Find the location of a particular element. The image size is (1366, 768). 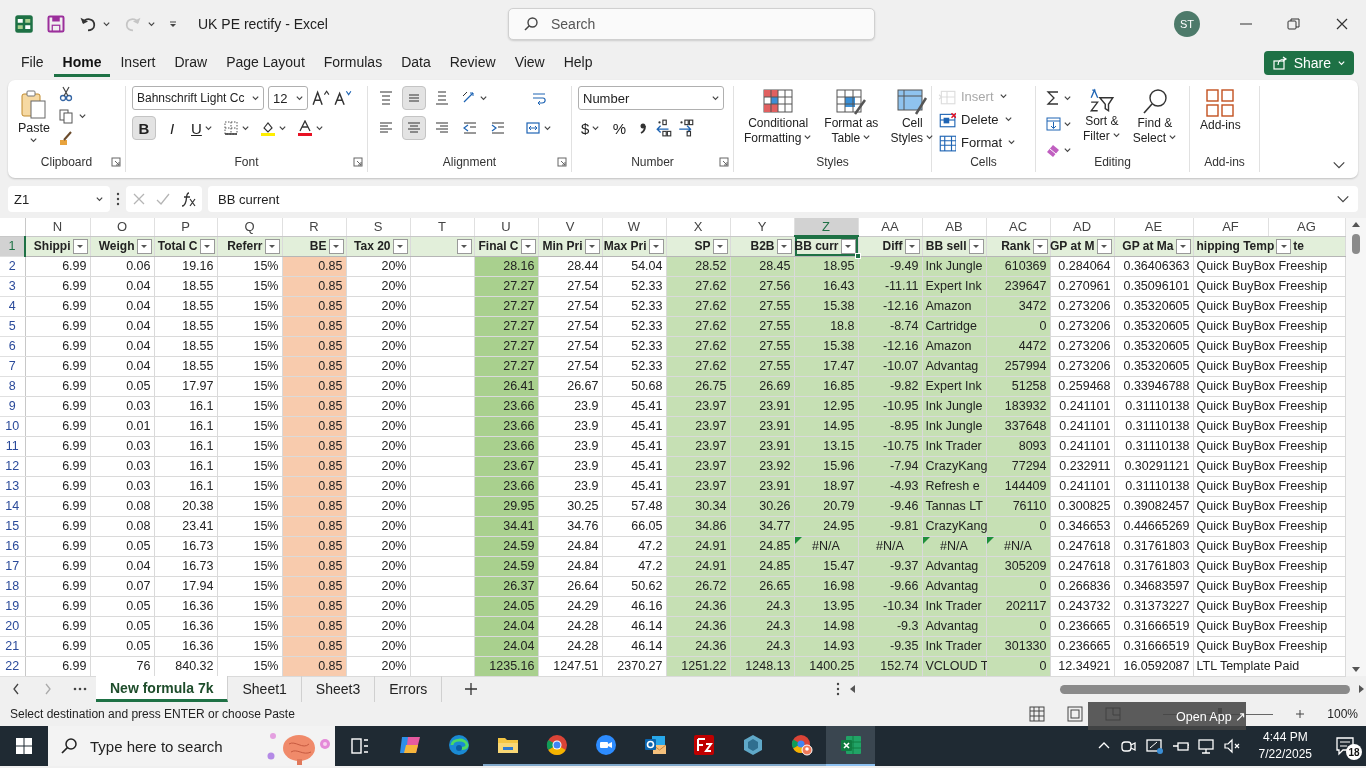

row-header: 4 is located at coordinates (12, 306).